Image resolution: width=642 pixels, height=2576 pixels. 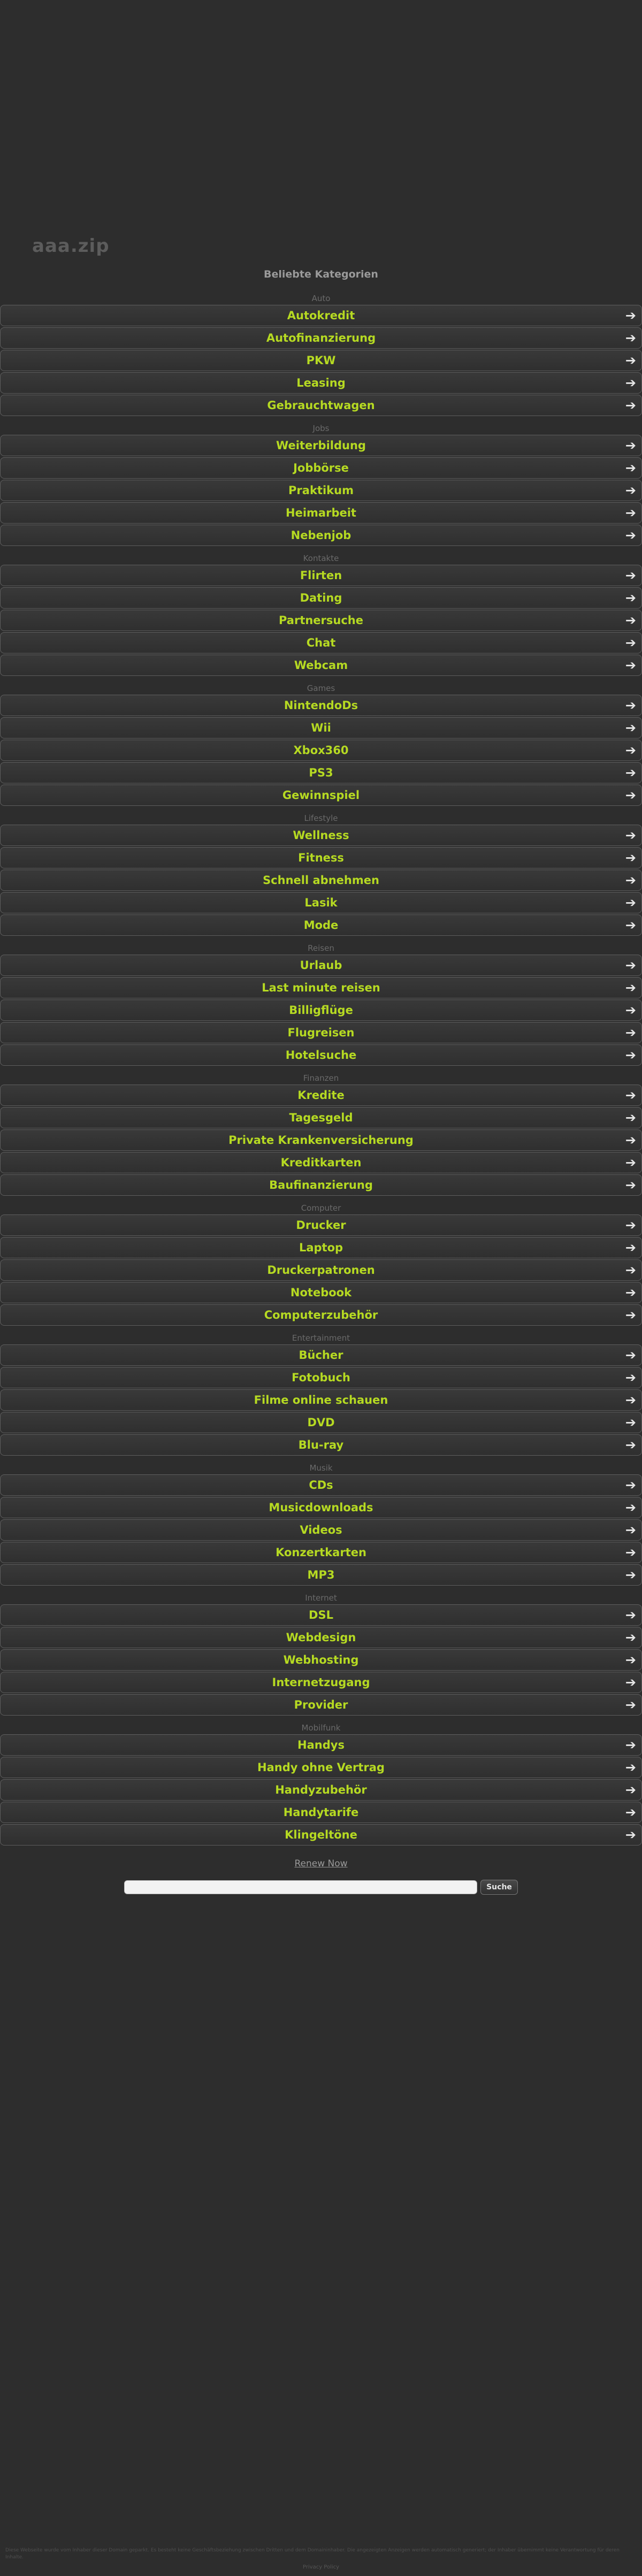 I want to click on category-link: Webdesign ➔, so click(x=321, y=1637).